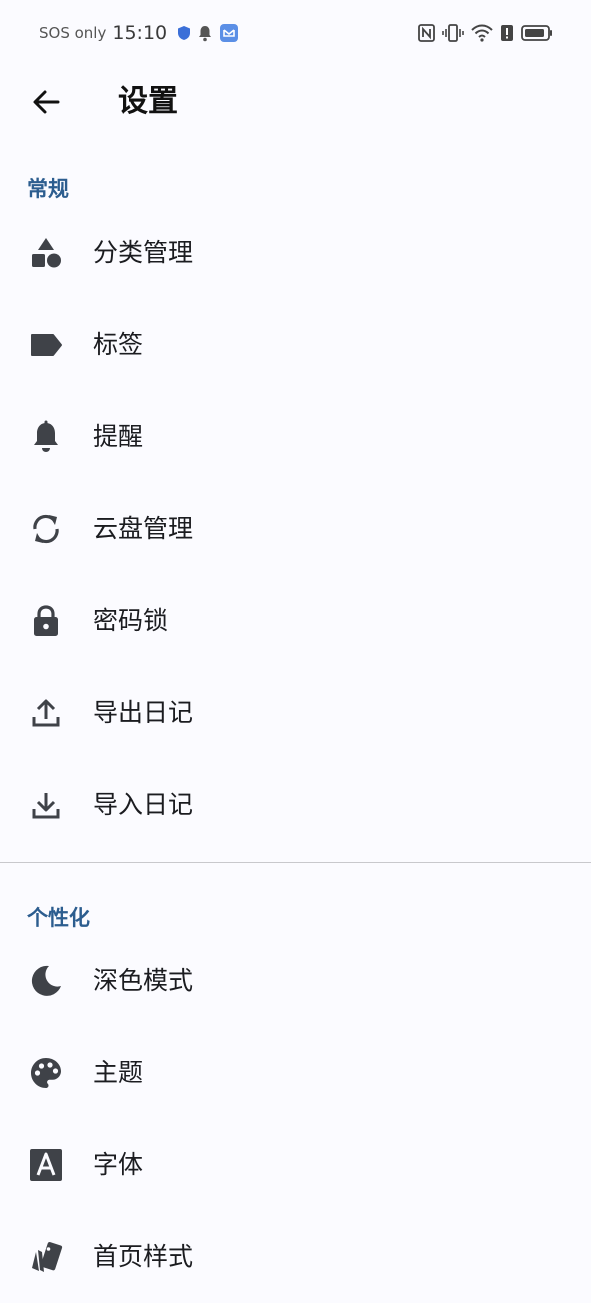  What do you see at coordinates (295, 1257) in the screenshot?
I see `settings-item-home-style: 首页样式` at bounding box center [295, 1257].